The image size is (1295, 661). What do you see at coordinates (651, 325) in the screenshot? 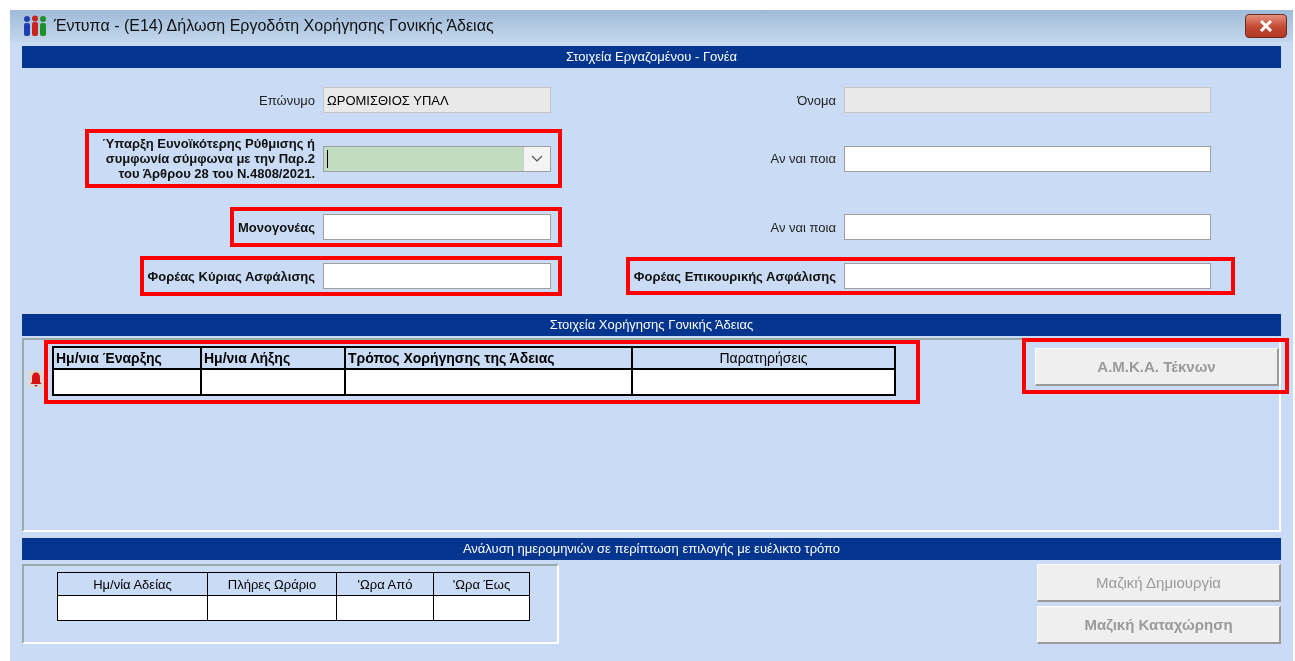
I see `section-header: Στοιχεία Χορήγησης Γονικής Άδειας` at bounding box center [651, 325].